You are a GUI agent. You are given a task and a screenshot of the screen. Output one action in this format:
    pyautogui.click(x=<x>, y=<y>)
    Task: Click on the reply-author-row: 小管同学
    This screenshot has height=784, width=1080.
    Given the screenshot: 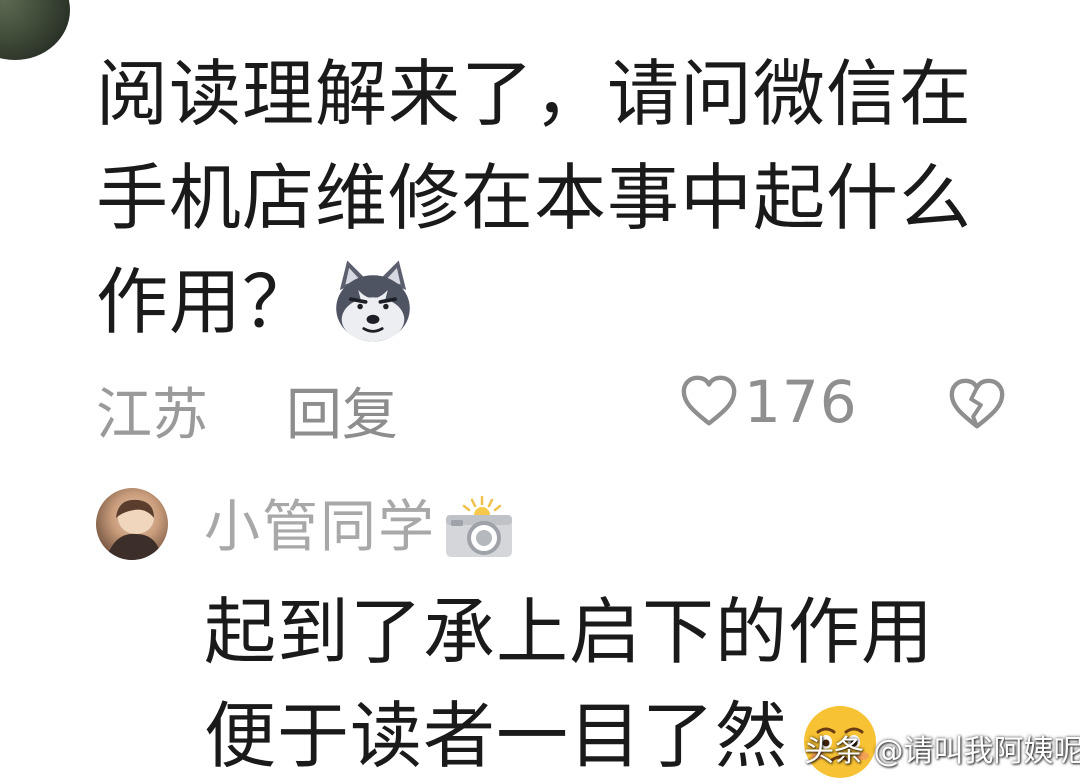 What is the action you would take?
    pyautogui.click(x=360, y=522)
    